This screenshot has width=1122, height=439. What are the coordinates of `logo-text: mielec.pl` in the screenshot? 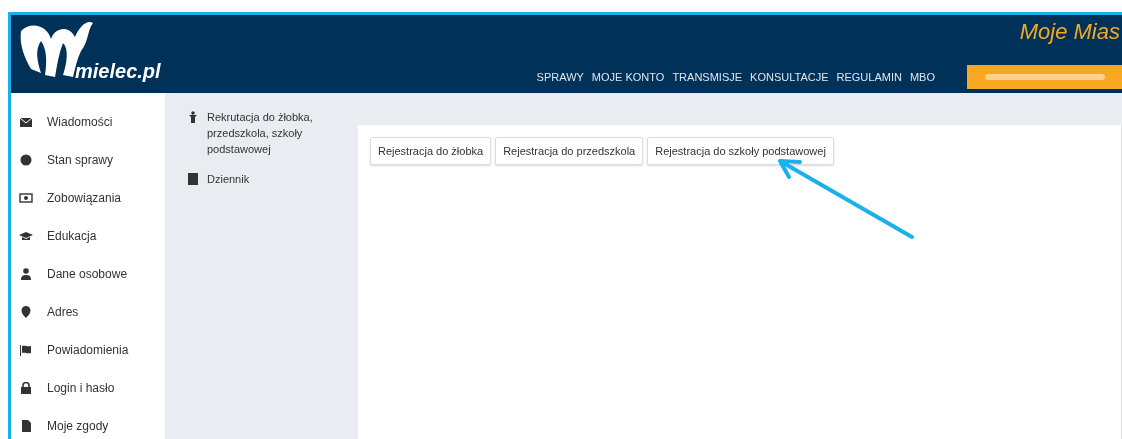 It's located at (118, 71).